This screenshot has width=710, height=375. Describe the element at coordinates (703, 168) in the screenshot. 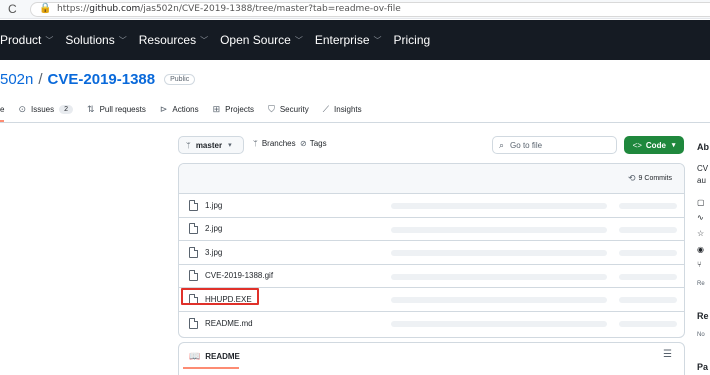

I see `about-description: CV` at that location.